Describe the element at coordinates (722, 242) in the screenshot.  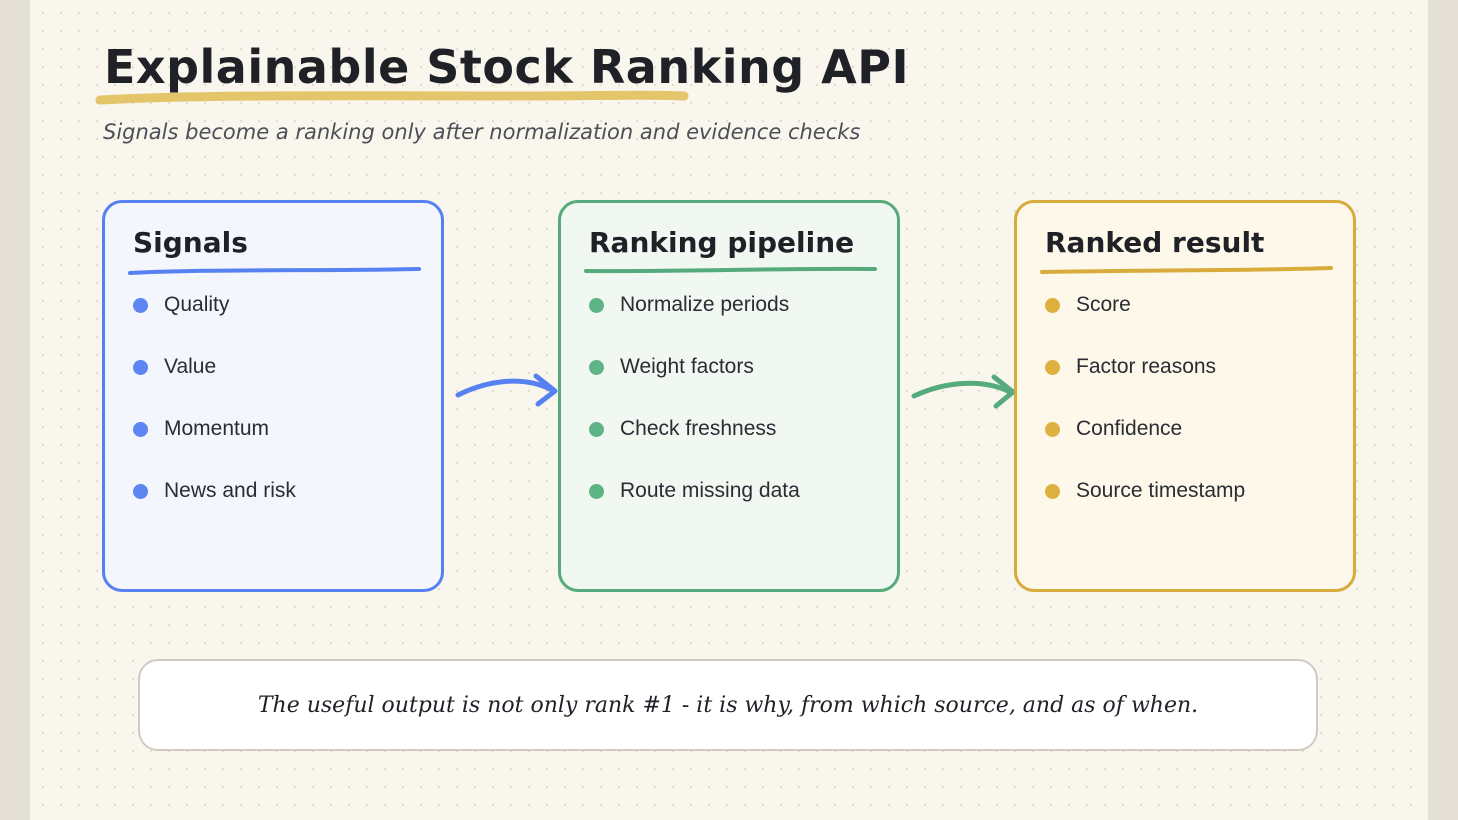
I see `card-title: Ranking pipeline` at that location.